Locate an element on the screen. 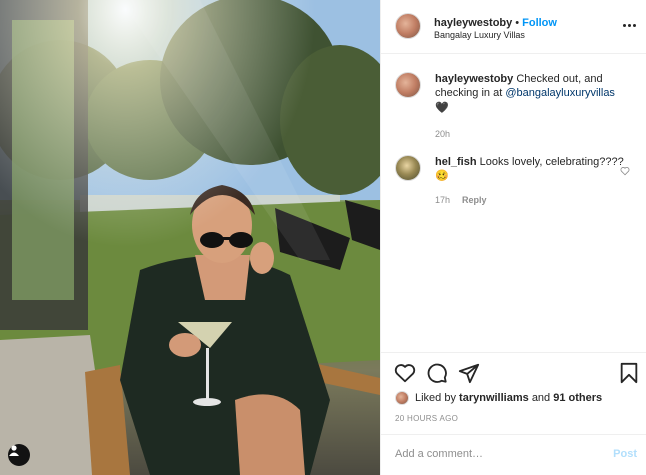  likes-summary: Liked by tarynwilliams and 91 others is located at coordinates (498, 398).